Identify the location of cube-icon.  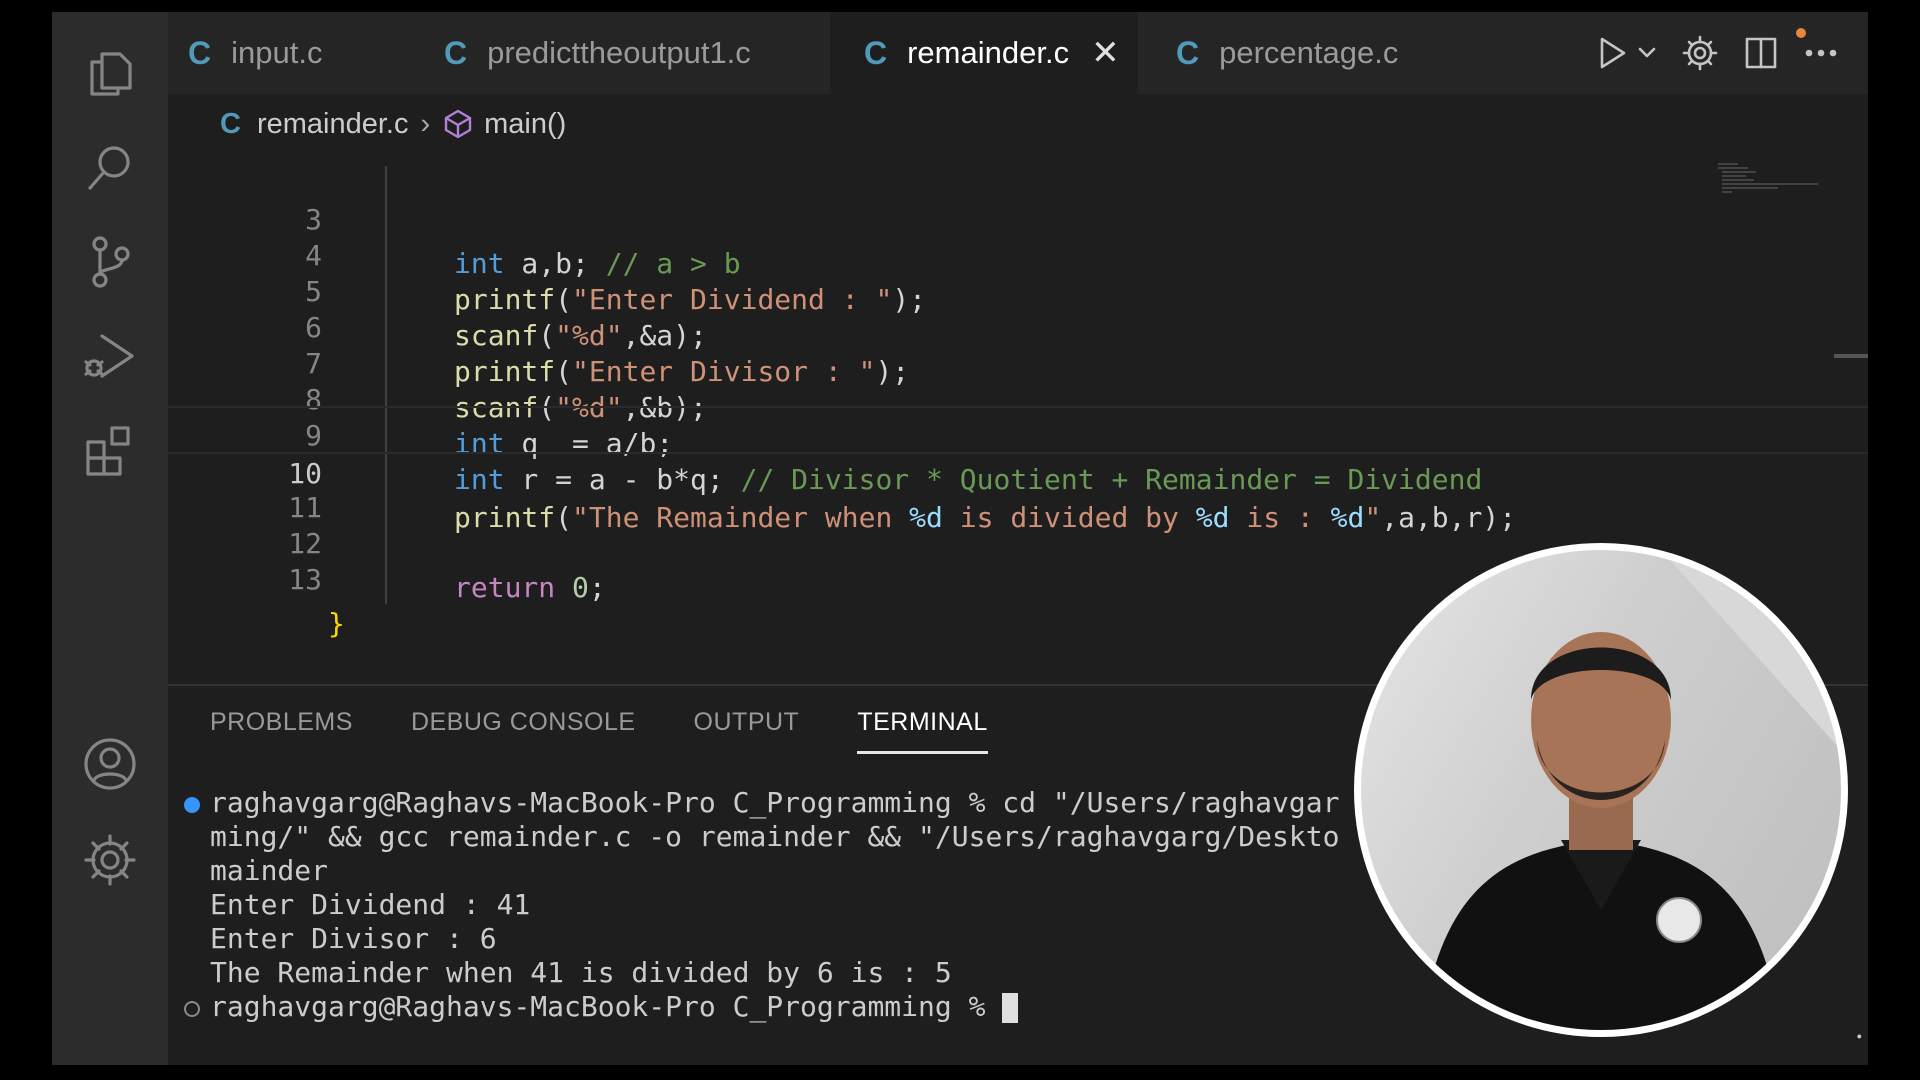
(458, 124).